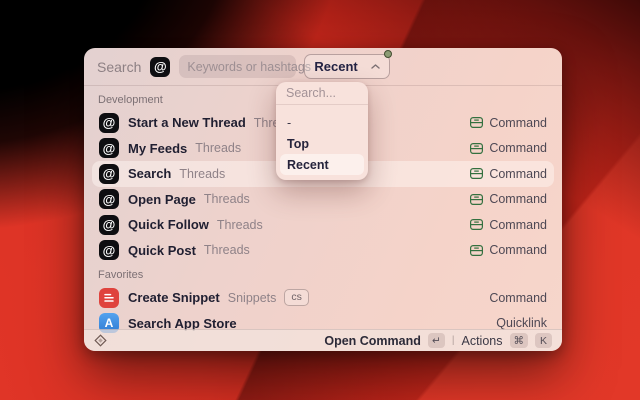  I want to click on dropdown-item-recent: Recent, so click(322, 164).